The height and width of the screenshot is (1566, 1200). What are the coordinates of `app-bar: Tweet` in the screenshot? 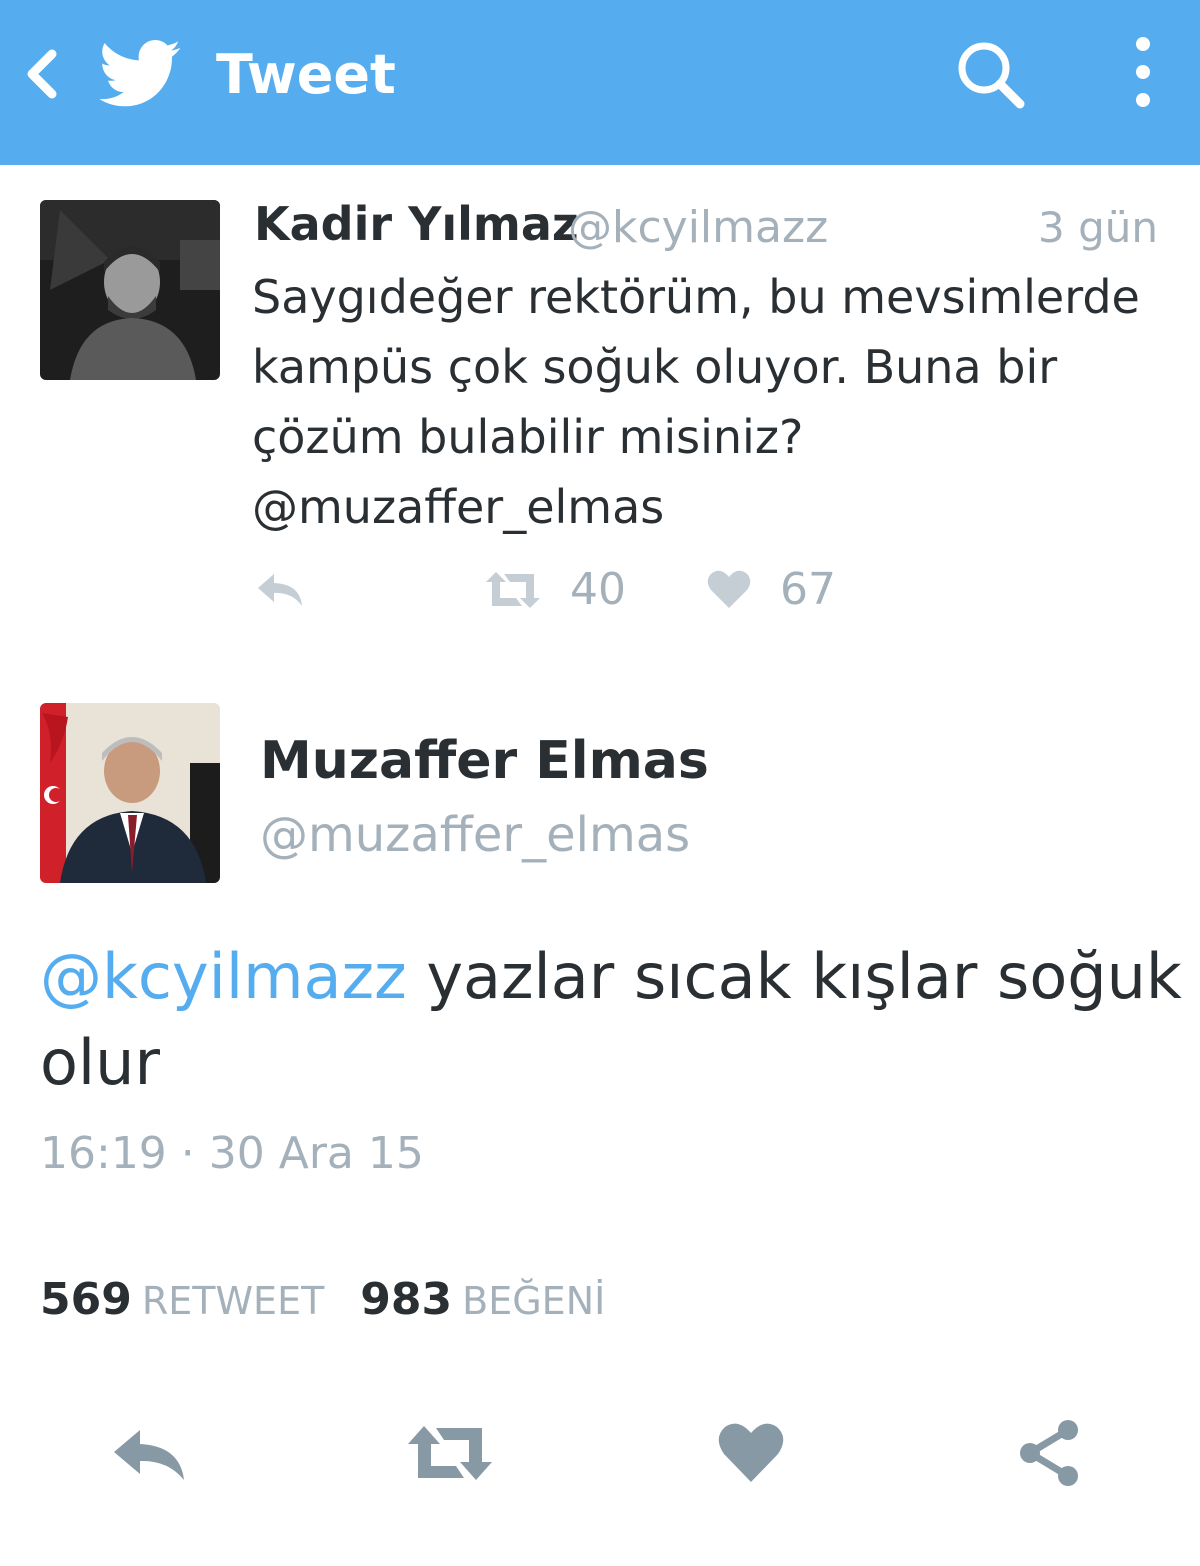 It's located at (600, 82).